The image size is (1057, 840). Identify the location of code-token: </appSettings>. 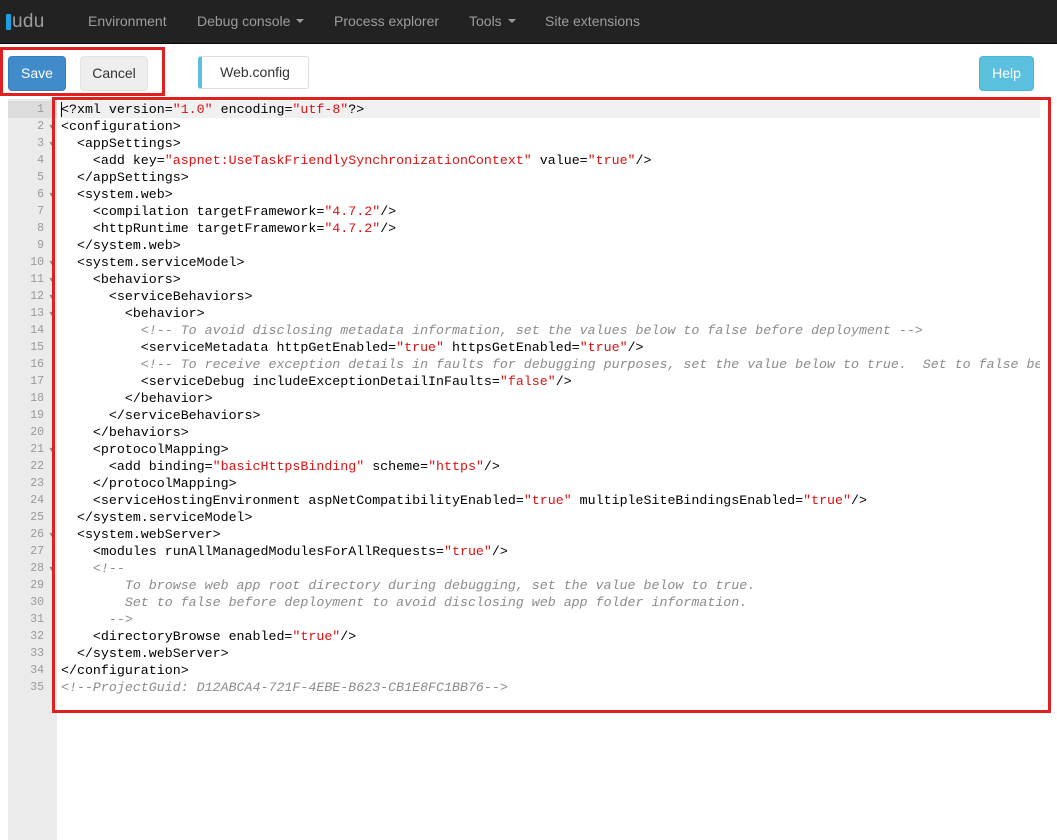
(125, 177).